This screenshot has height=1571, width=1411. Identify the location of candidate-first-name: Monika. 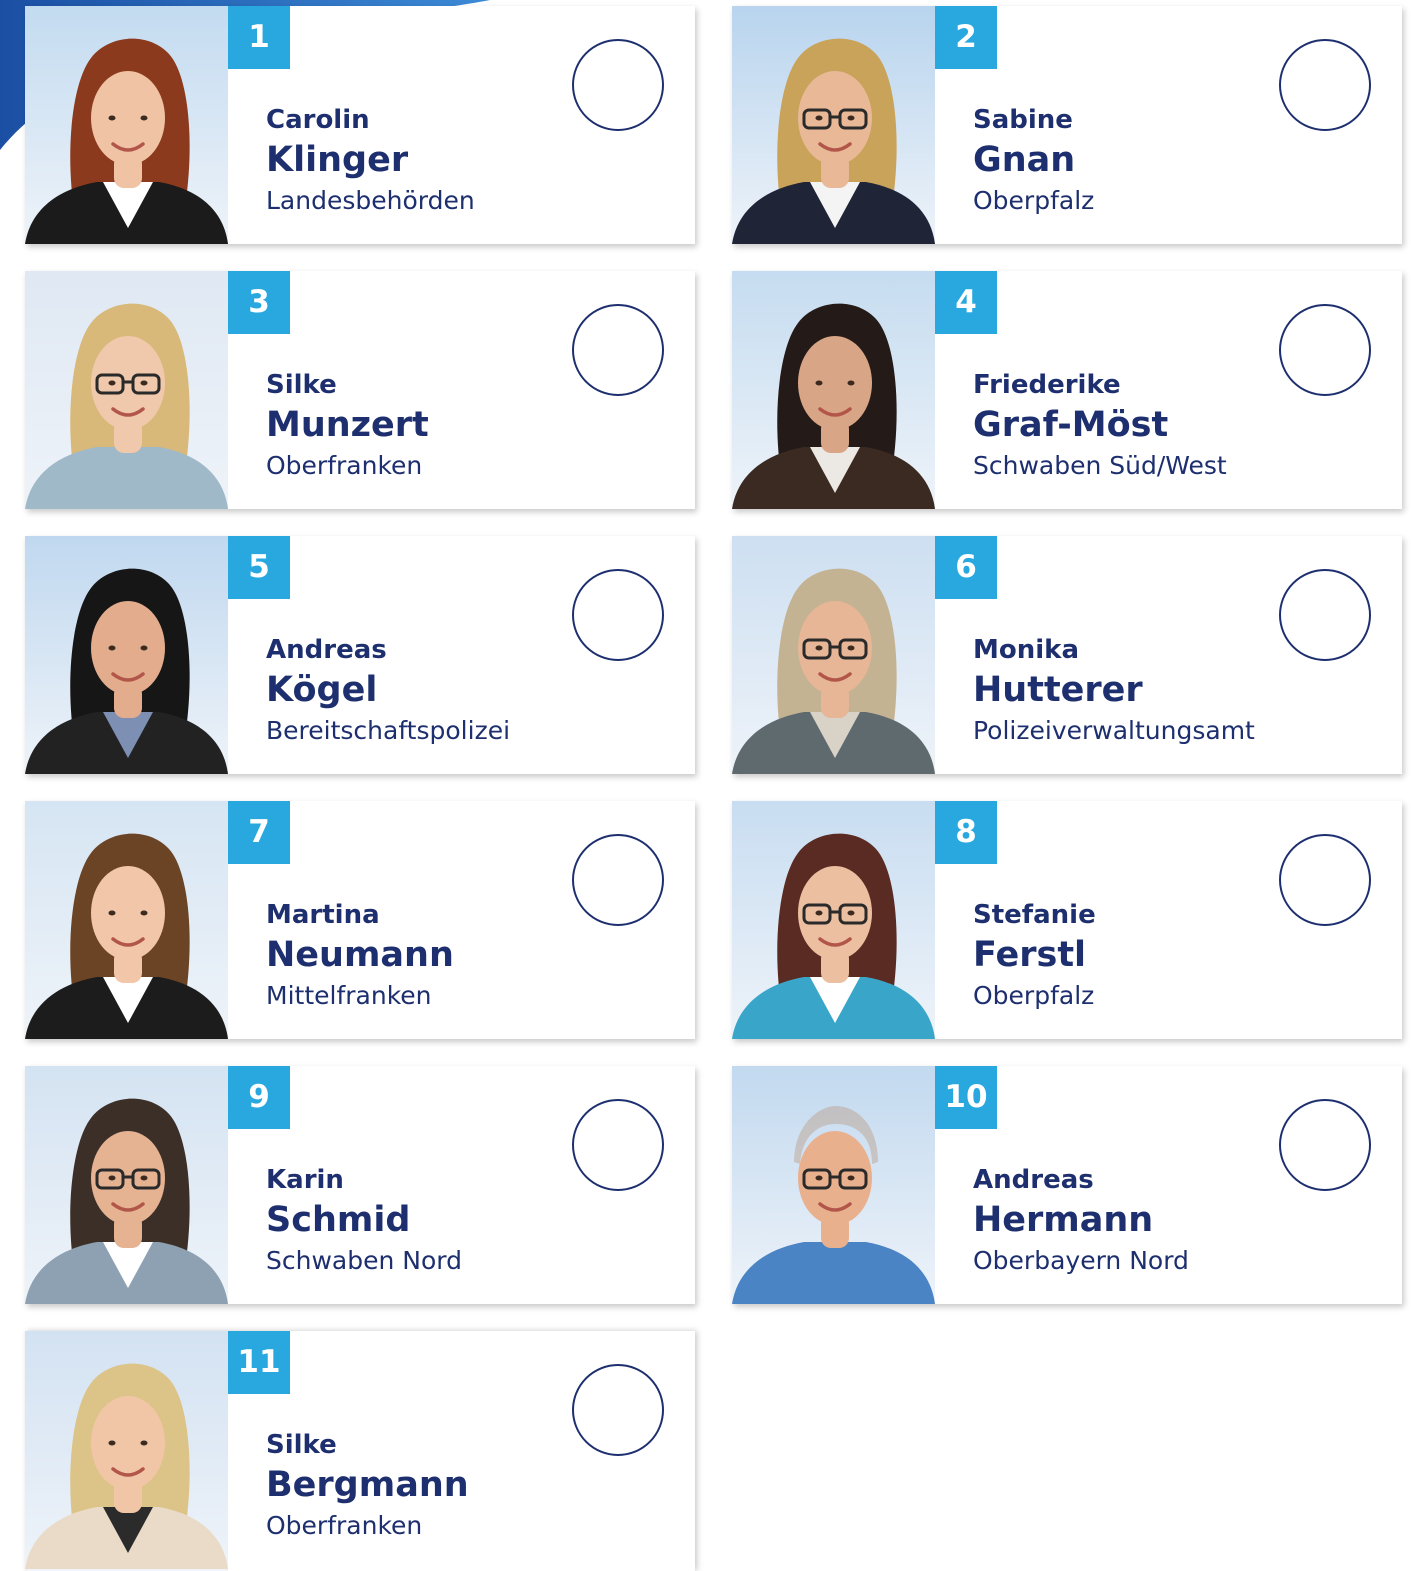
(1026, 650).